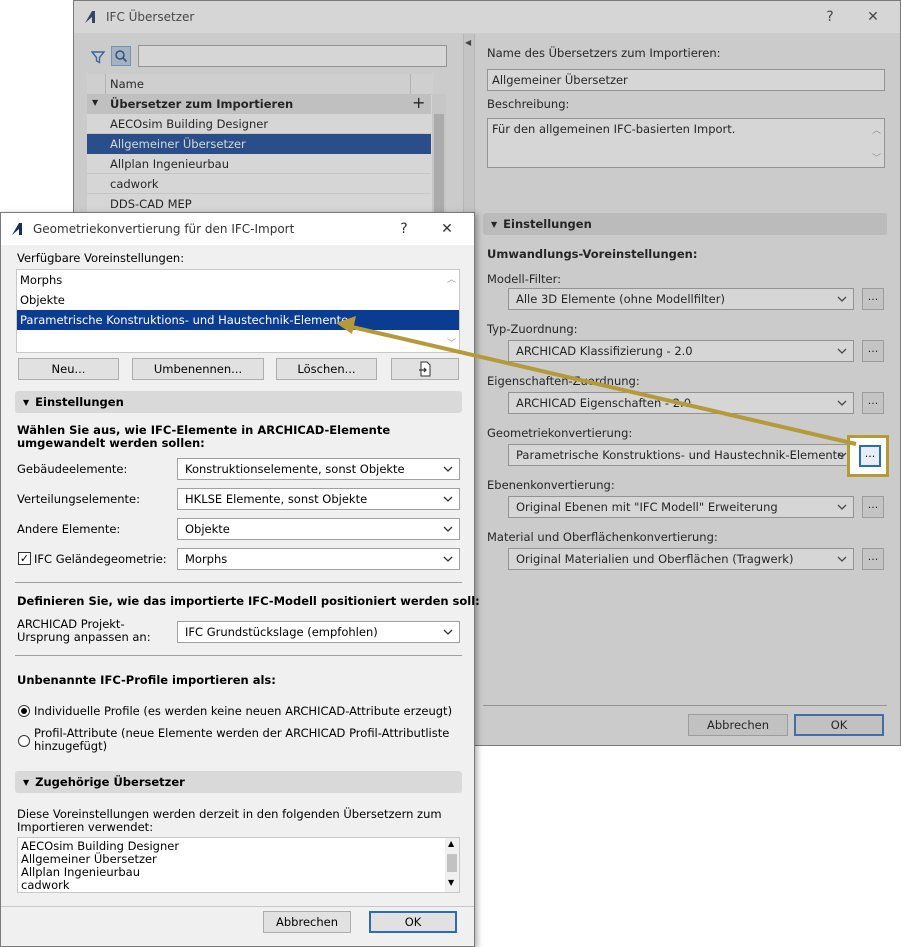  I want to click on callout-arrow-line, so click(604, 385).